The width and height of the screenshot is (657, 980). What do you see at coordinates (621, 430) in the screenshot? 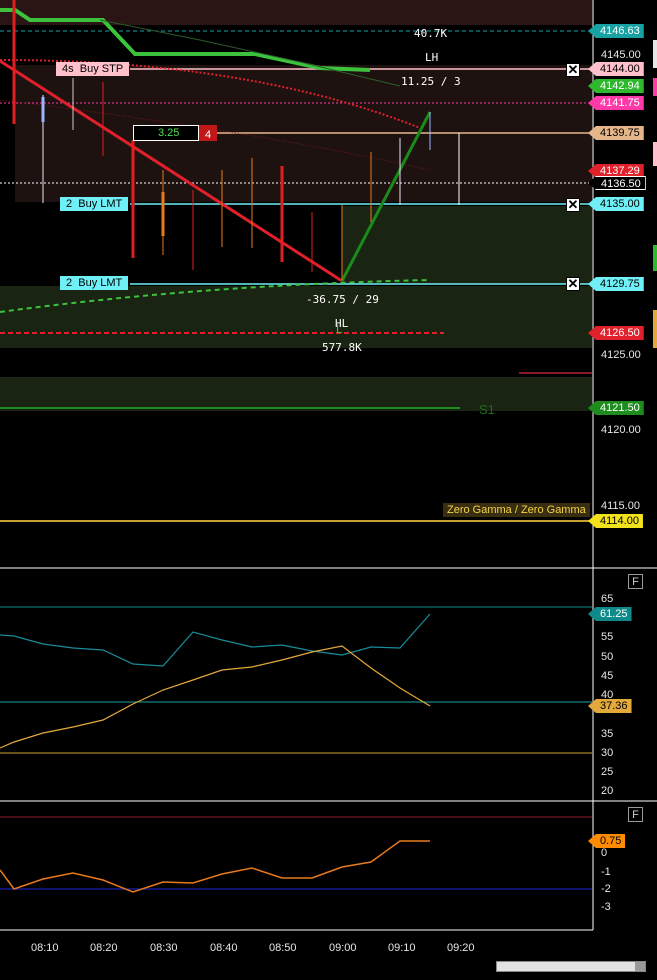
I see `price-tick: 4120.00` at bounding box center [621, 430].